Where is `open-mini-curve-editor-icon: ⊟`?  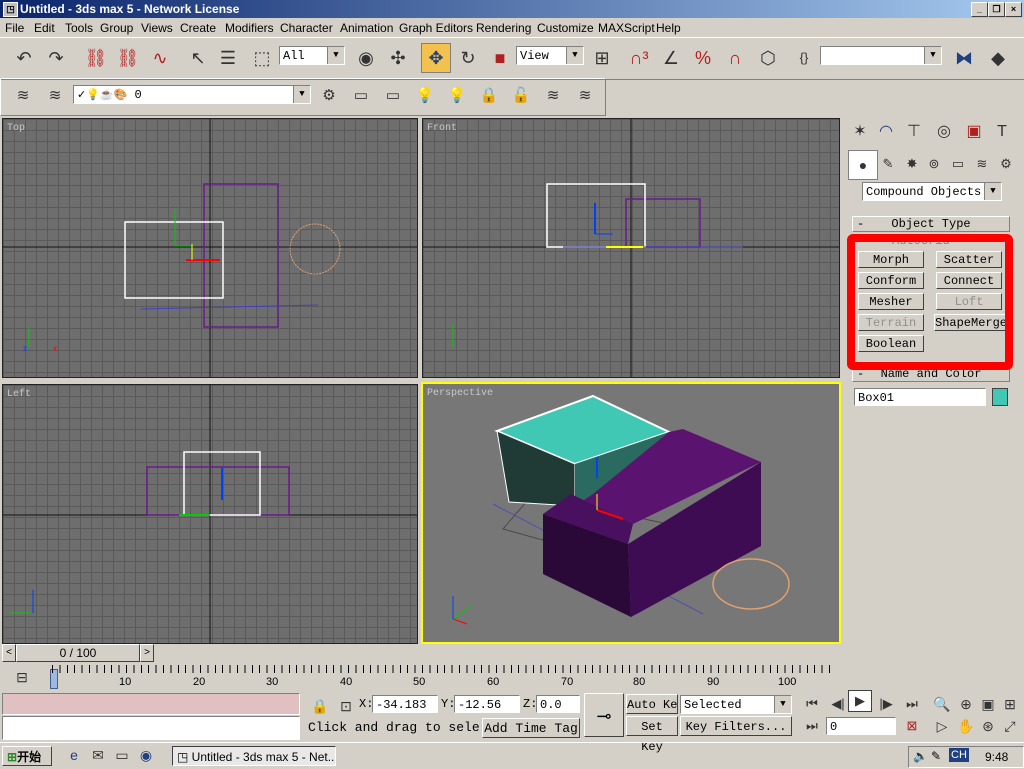 open-mini-curve-editor-icon: ⊟ is located at coordinates (22, 677).